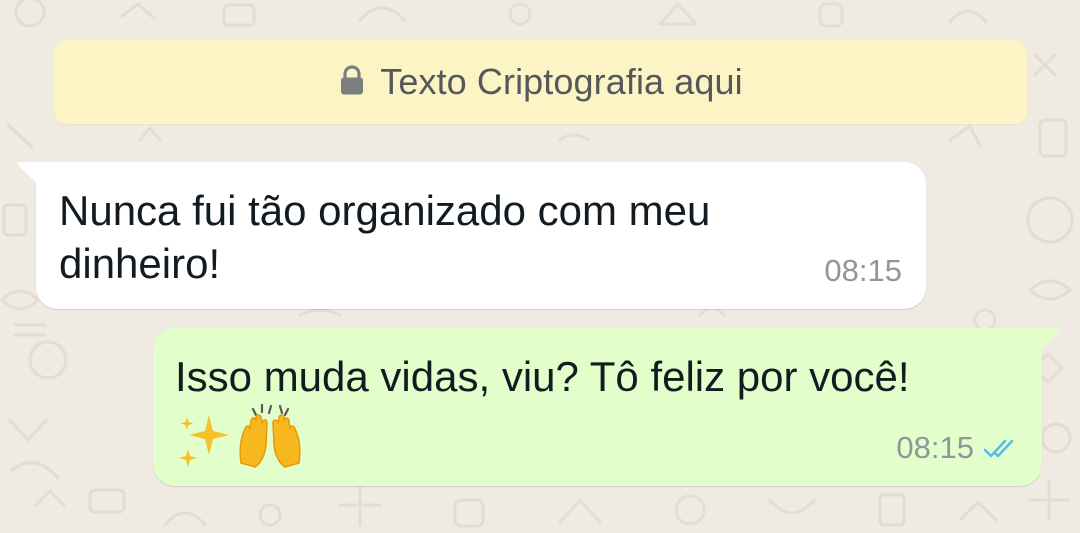 Image resolution: width=1080 pixels, height=533 pixels. What do you see at coordinates (561, 81) in the screenshot?
I see `encryption-notice-text: Texto Criptografia aqui` at bounding box center [561, 81].